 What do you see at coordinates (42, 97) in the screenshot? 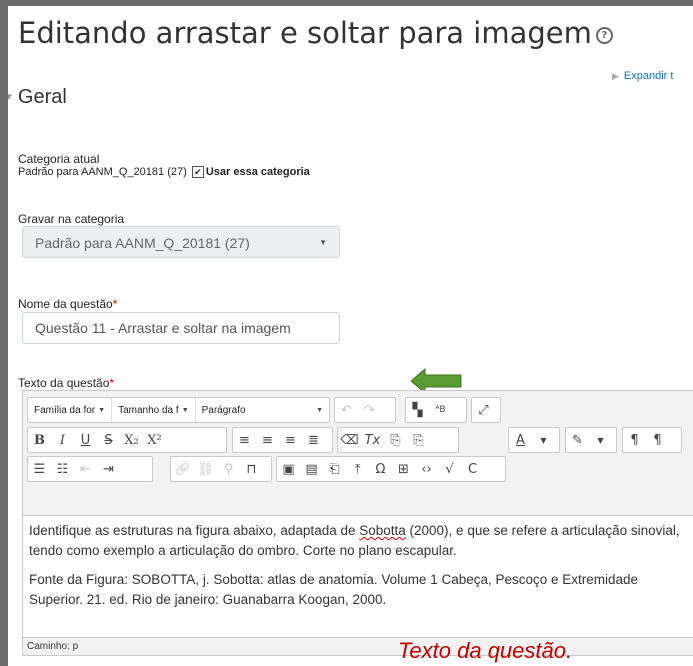
I see `section-title: Geral` at bounding box center [42, 97].